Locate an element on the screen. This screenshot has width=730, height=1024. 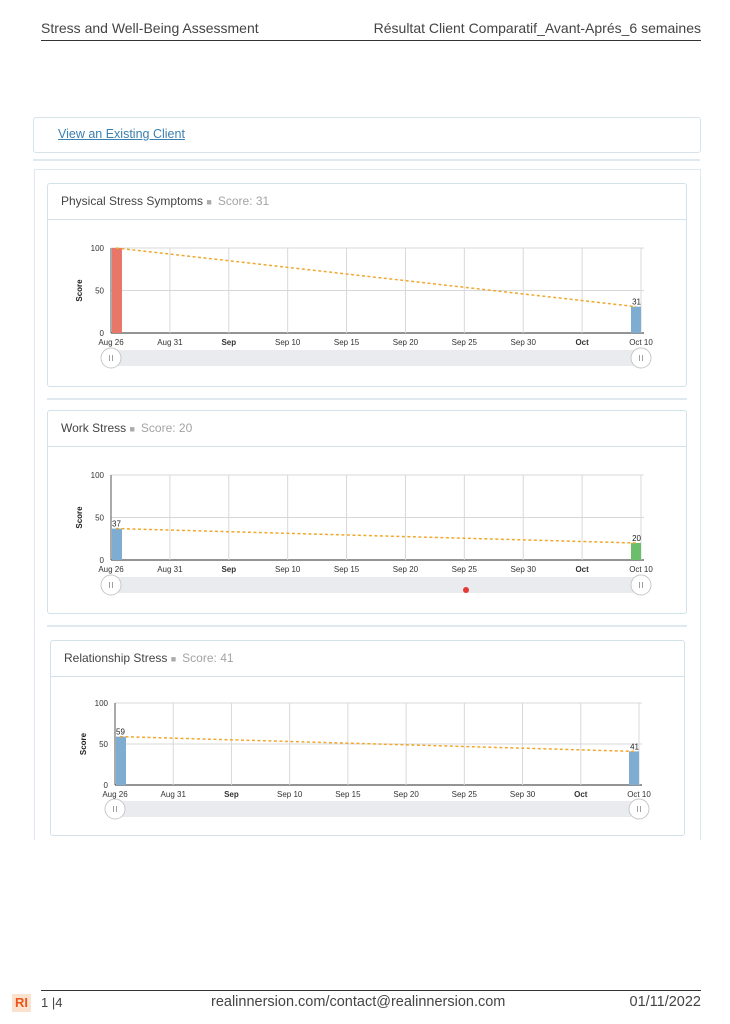
logo: RI is located at coordinates (21, 1003).